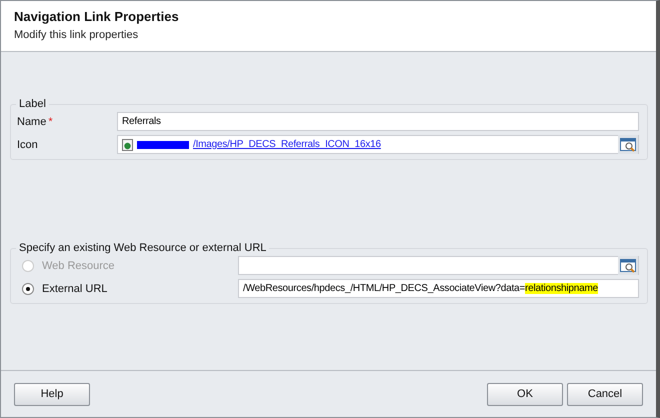 This screenshot has height=418, width=660. Describe the element at coordinates (287, 144) in the screenshot. I see `icon-link: /Images/HP_DECS_Referrals_ICON_16x16` at that location.